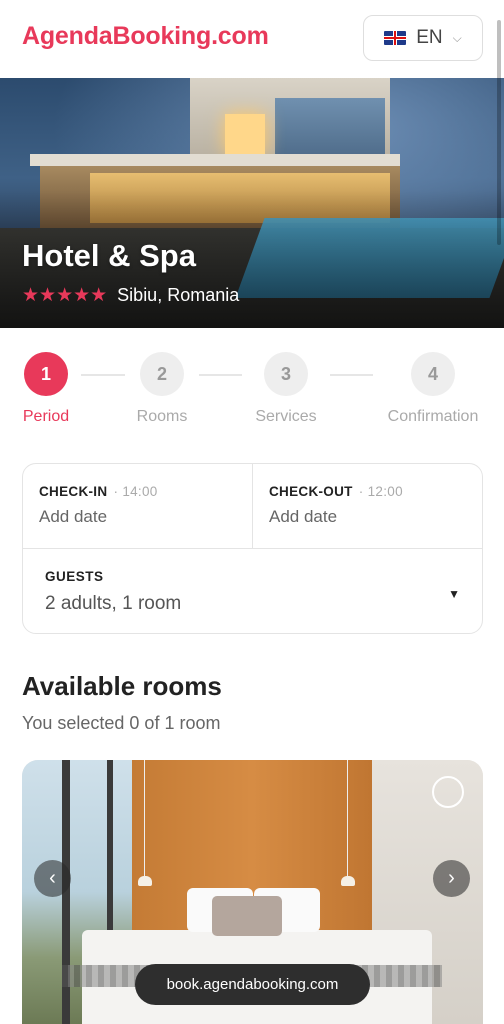  What do you see at coordinates (98, 491) in the screenshot?
I see `checkin-header: CHECK-IN · 14:00` at bounding box center [98, 491].